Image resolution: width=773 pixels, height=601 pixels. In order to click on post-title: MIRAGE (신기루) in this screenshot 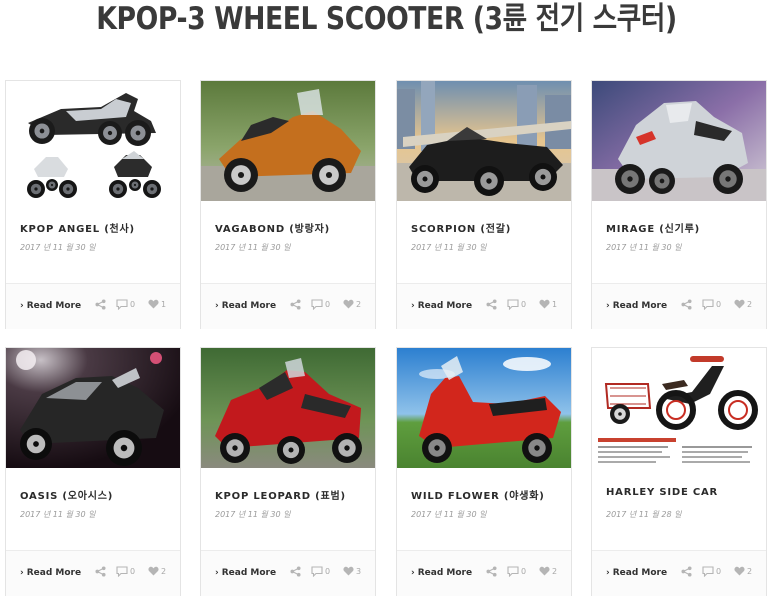, I will do `click(681, 227)`.